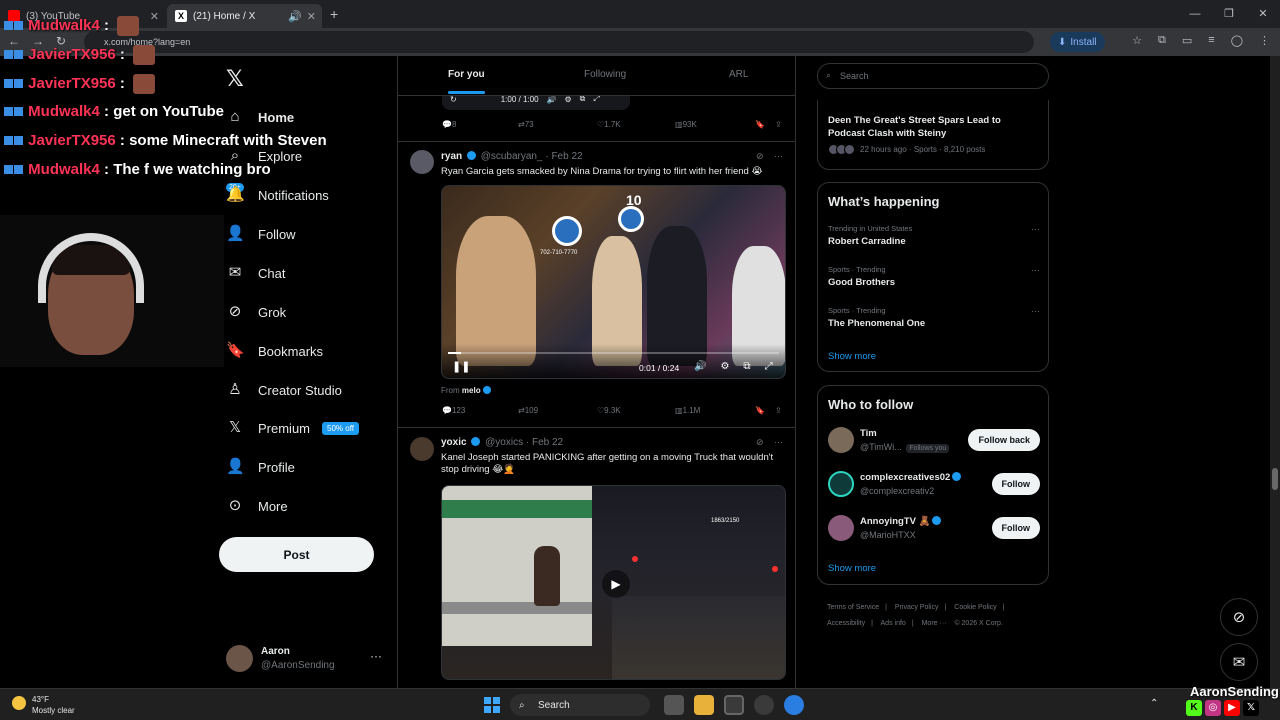 The image size is (1280, 720). Describe the element at coordinates (724, 366) in the screenshot. I see `settings-icon: ⚙` at that location.